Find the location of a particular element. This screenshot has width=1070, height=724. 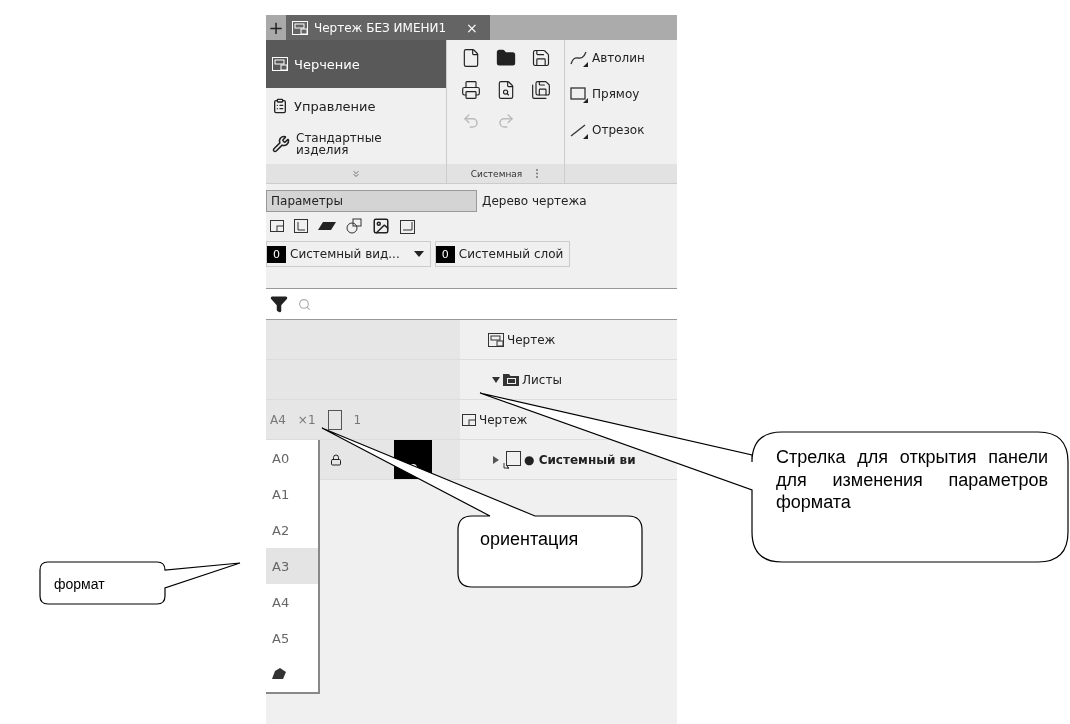

command-button: Отрезок is located at coordinates (621, 130).